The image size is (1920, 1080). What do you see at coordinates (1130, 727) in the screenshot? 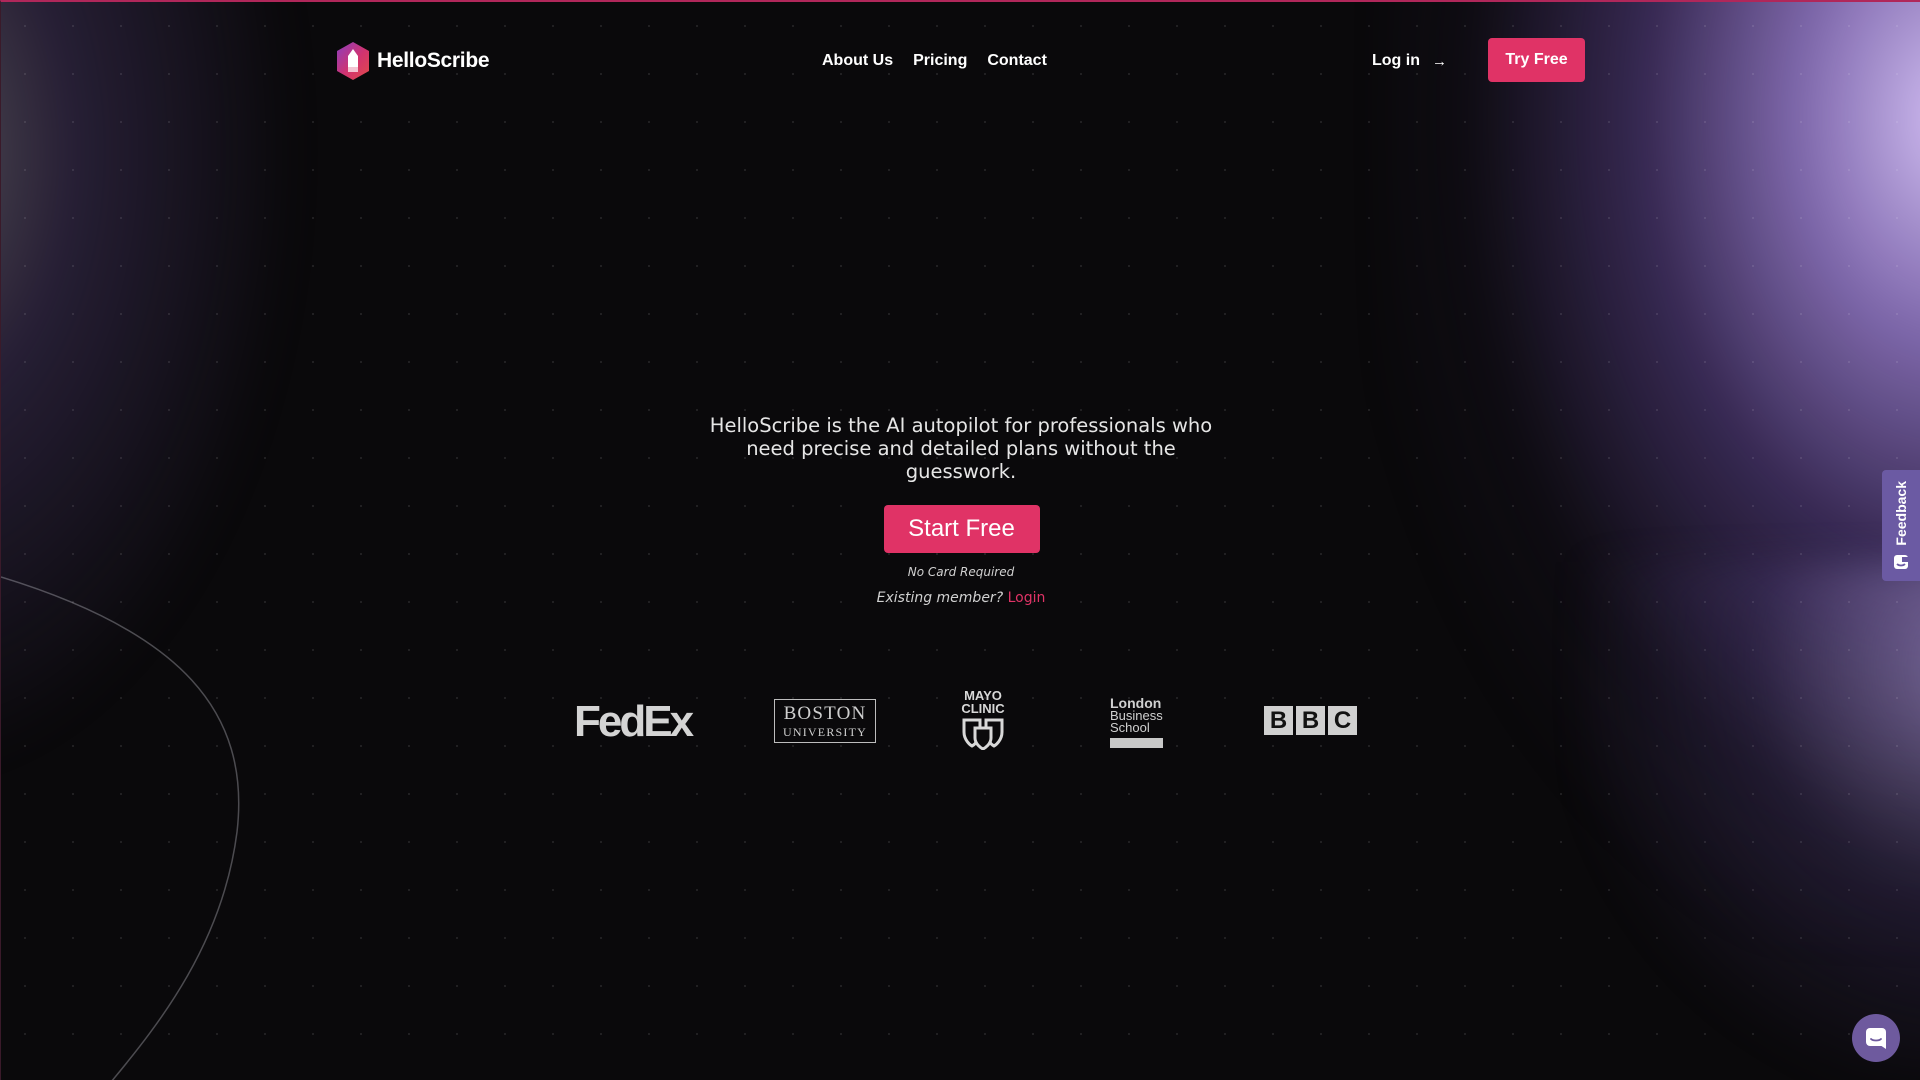
I see `lbs-logo-line3: School` at bounding box center [1130, 727].